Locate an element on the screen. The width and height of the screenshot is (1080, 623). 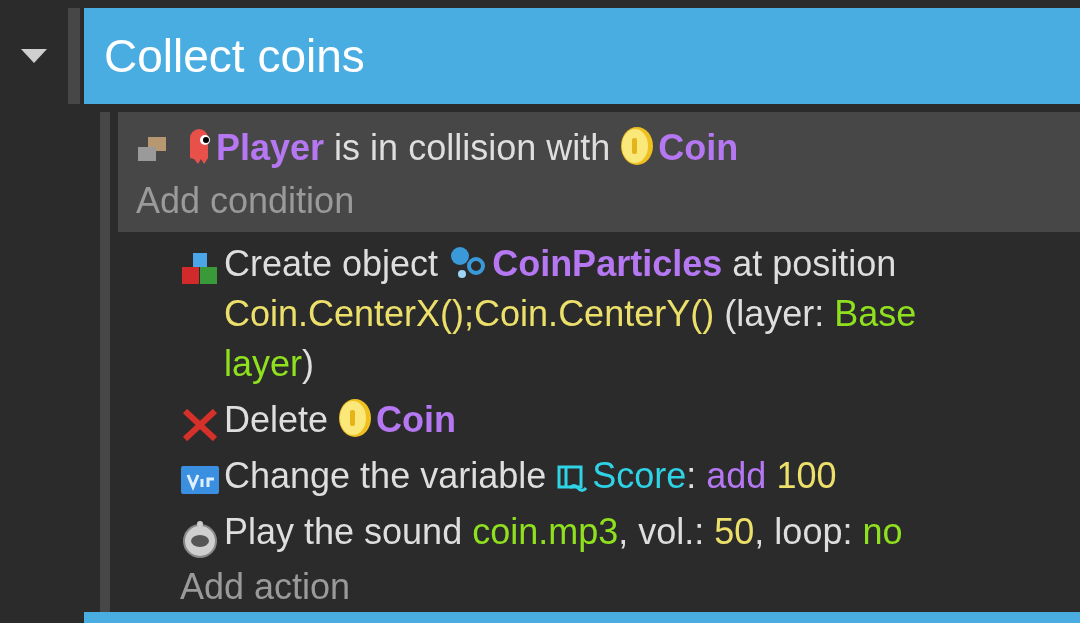
event-text: Delete is located at coordinates (276, 419).